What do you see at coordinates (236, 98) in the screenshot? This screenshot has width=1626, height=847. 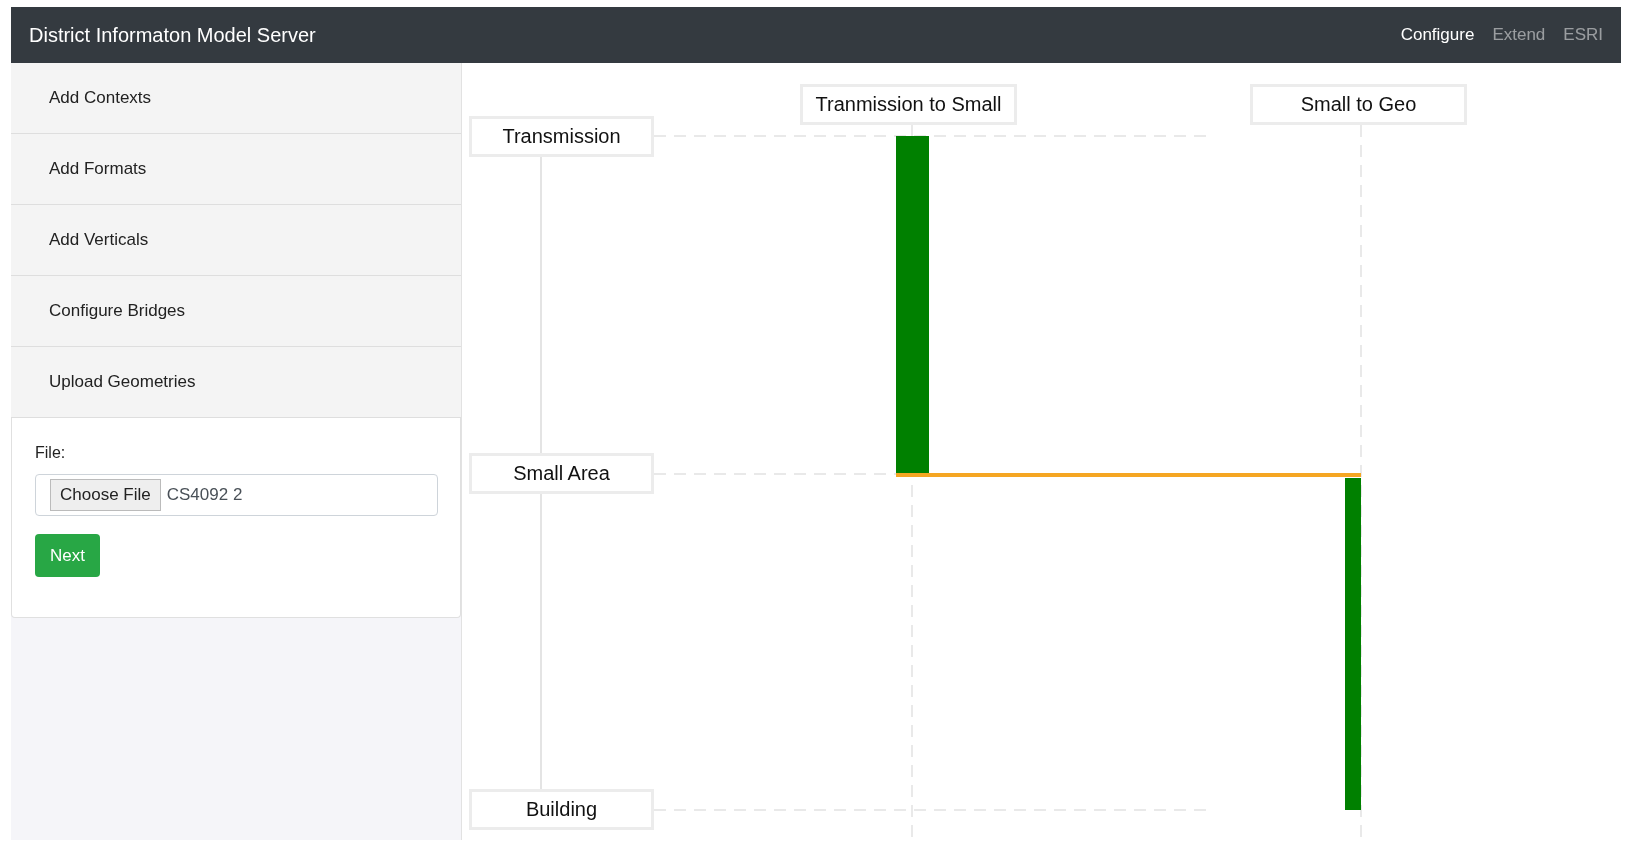 I see `sidebar-item: Add Contexts` at bounding box center [236, 98].